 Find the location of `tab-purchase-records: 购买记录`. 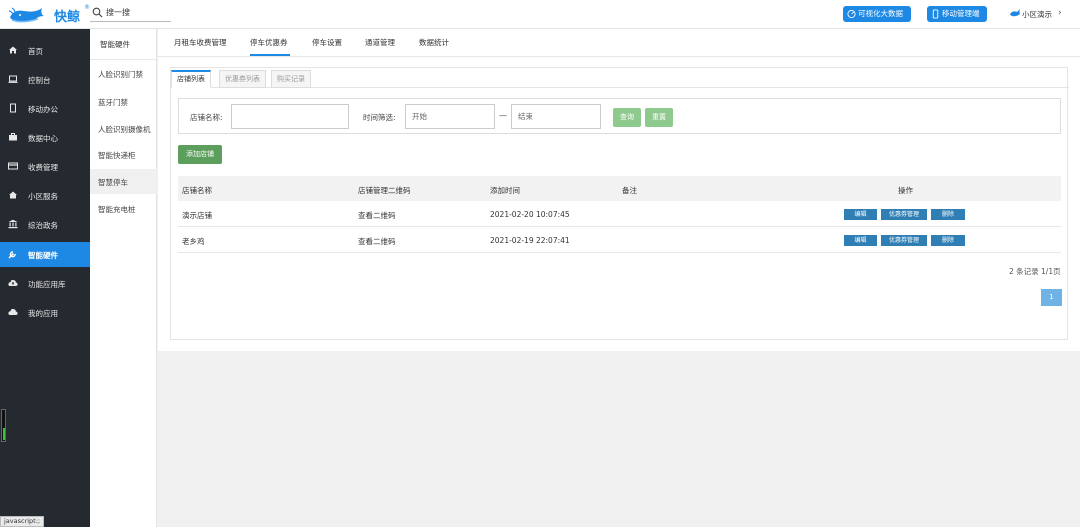

tab-purchase-records: 购买记录 is located at coordinates (291, 79).